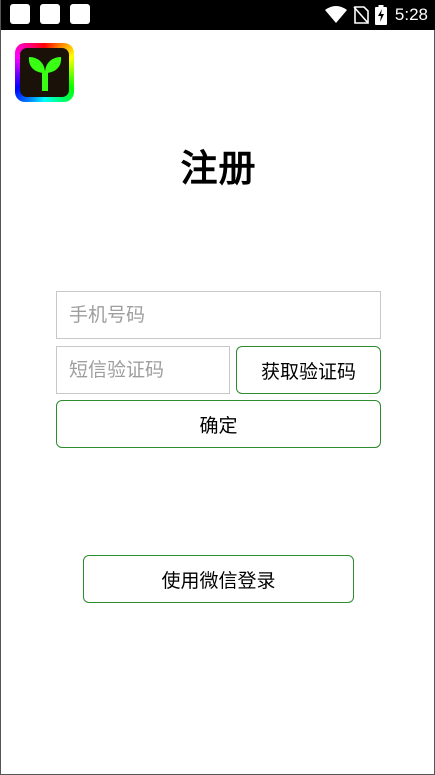  I want to click on phone-number-input, so click(218, 315).